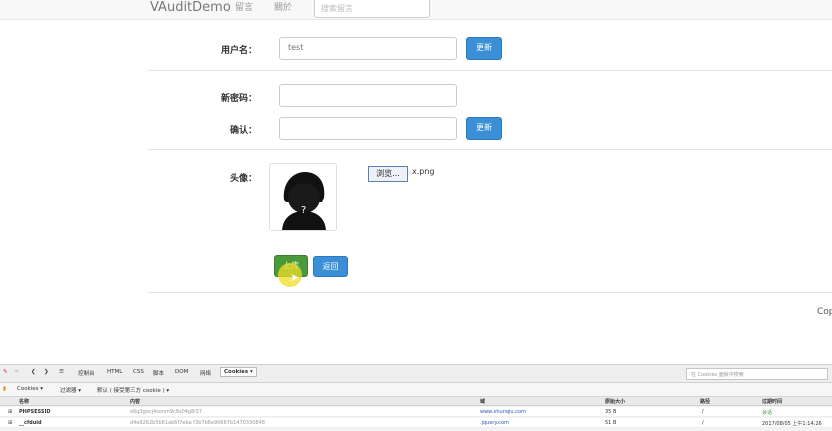 Image resolution: width=832 pixels, height=431 pixels. Describe the element at coordinates (35, 412) in the screenshot. I see `cookie-name: PHPSESSID` at that location.